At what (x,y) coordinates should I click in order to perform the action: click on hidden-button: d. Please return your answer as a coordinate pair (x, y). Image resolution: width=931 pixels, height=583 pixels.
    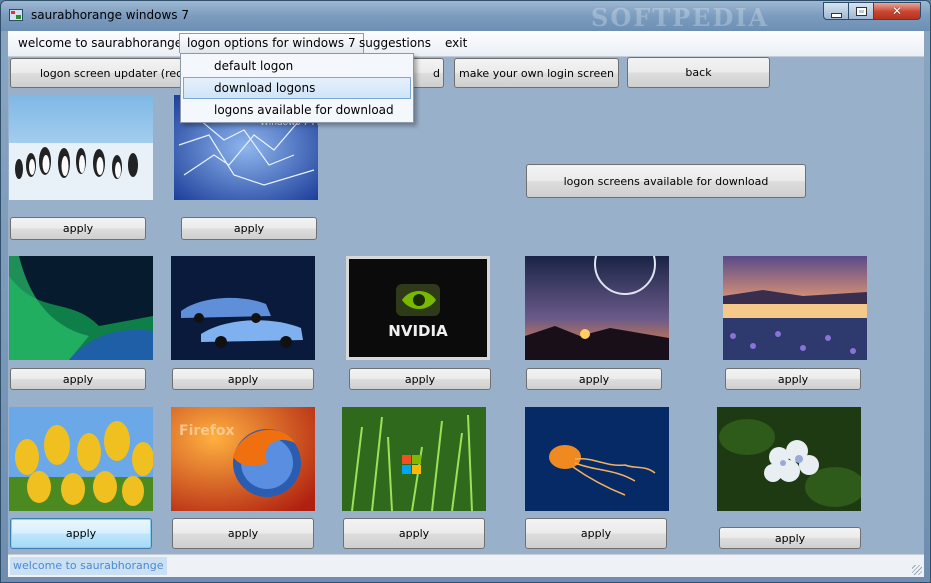
    Looking at the image, I should click on (427, 73).